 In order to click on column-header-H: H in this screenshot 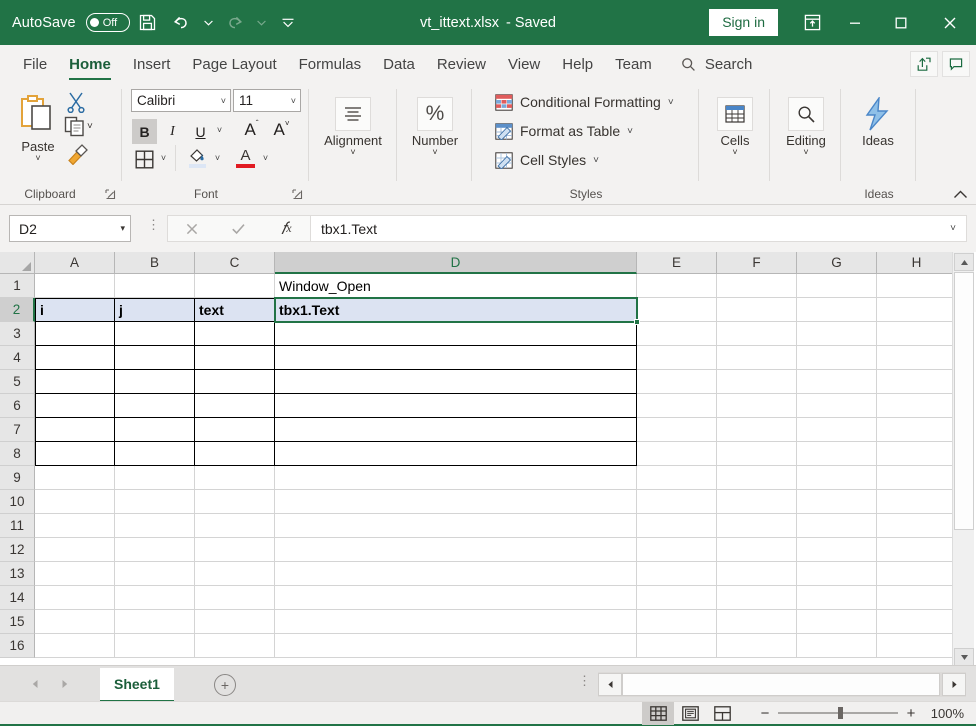, I will do `click(917, 263)`.